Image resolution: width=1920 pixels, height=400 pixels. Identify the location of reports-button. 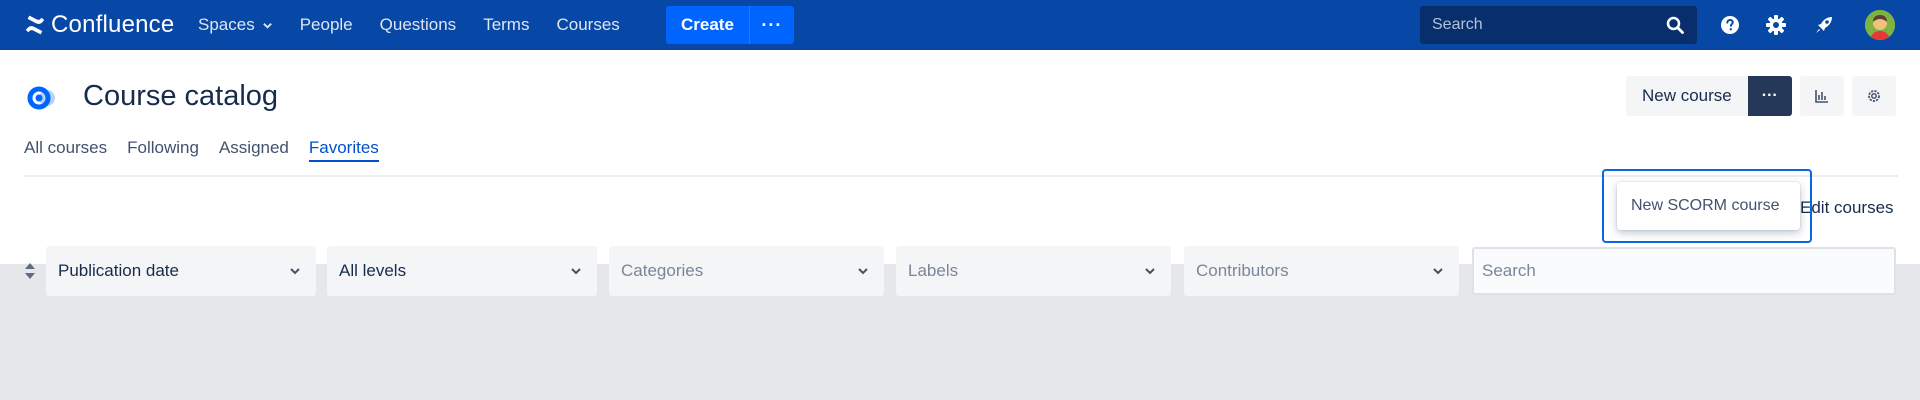
(1822, 96).